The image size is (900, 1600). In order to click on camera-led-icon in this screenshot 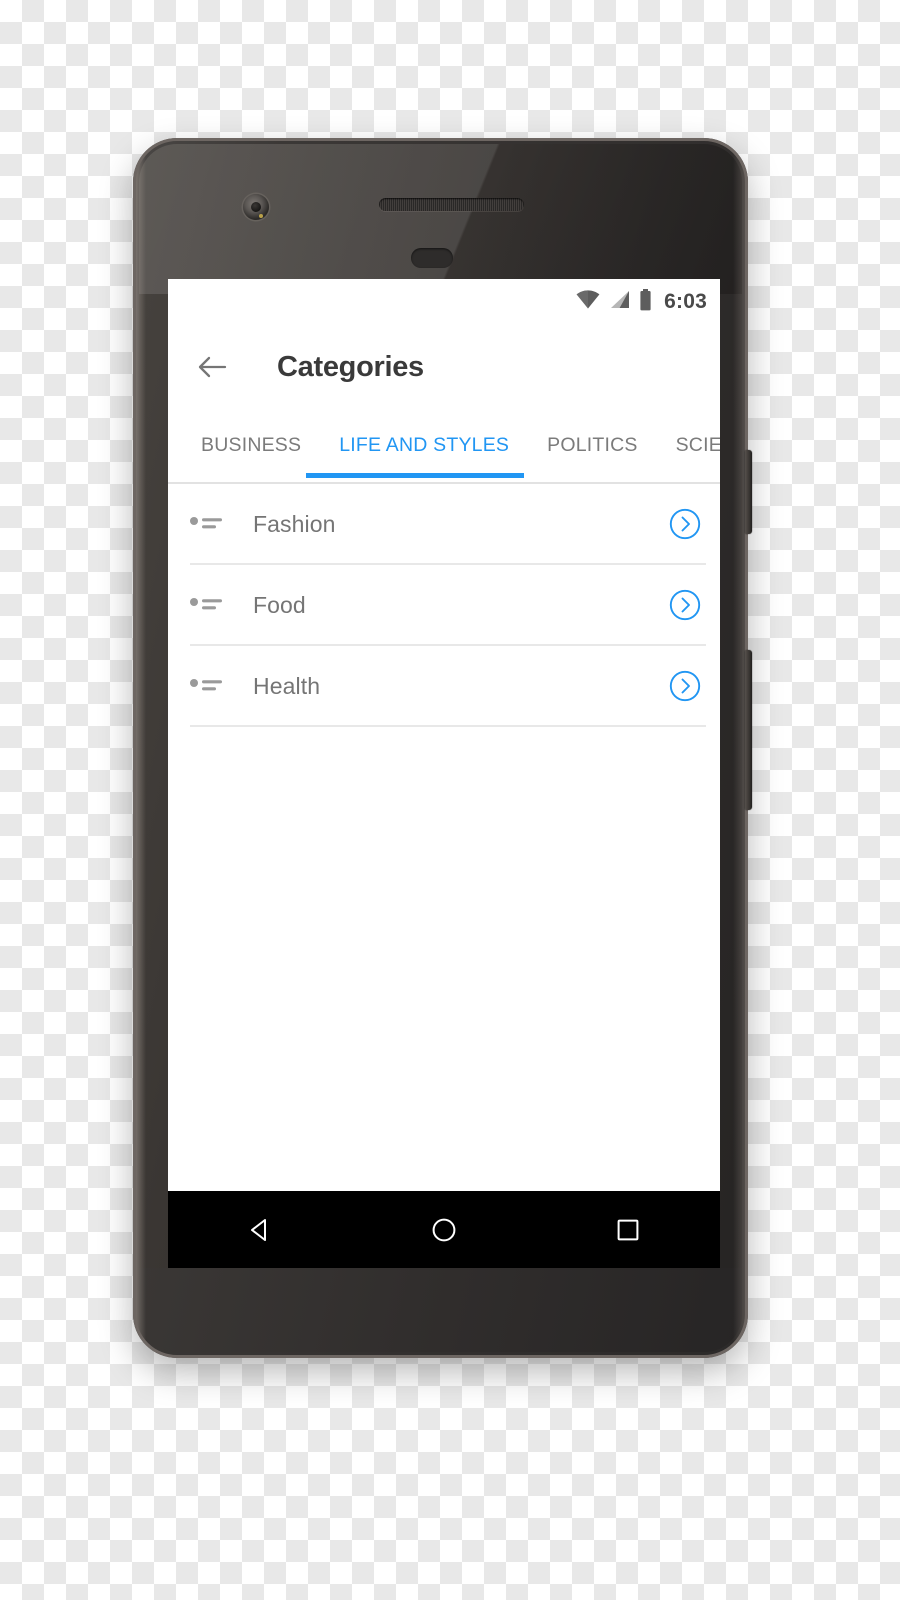, I will do `click(261, 216)`.